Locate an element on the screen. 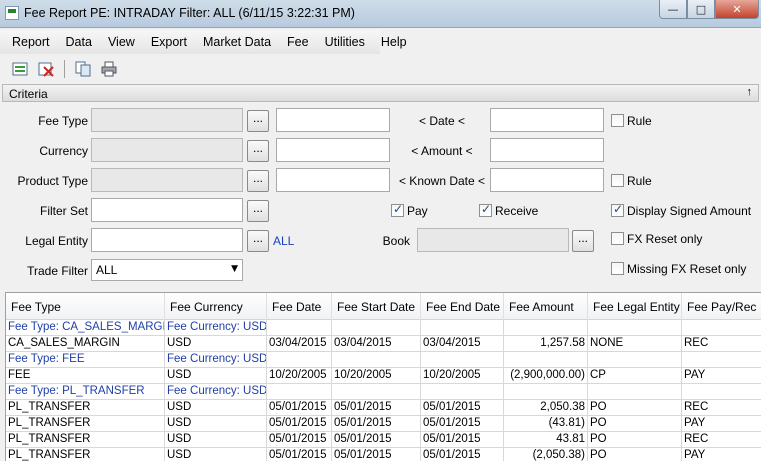  amount-from-field is located at coordinates (333, 150).